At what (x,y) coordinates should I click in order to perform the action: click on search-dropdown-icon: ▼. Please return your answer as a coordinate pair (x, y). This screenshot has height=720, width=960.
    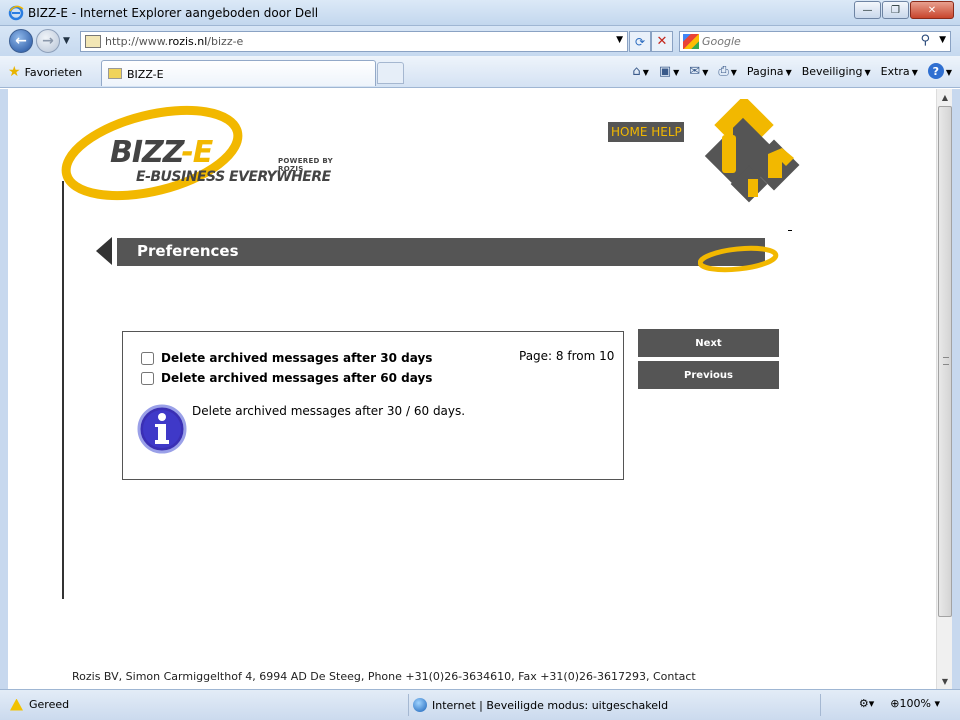
    Looking at the image, I should click on (942, 40).